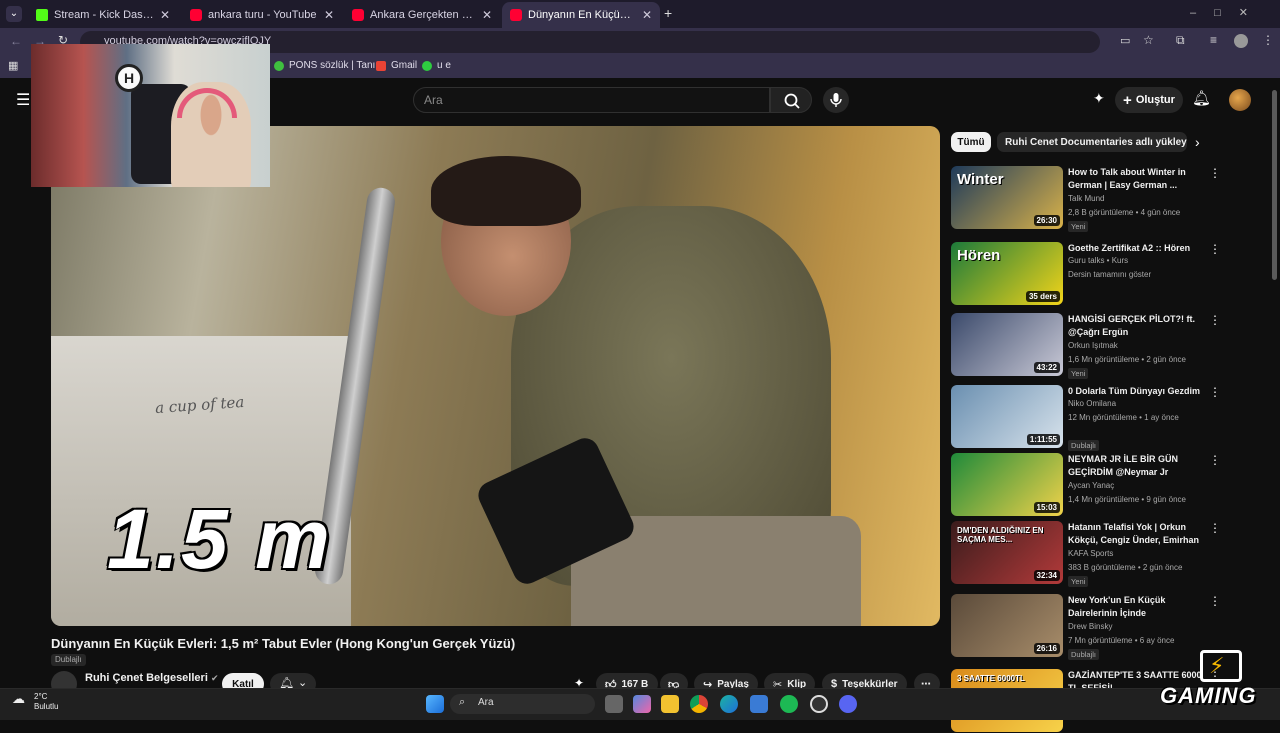 This screenshot has width=1280, height=733. I want to click on video-badge: Dublajlı, so click(1084, 445).